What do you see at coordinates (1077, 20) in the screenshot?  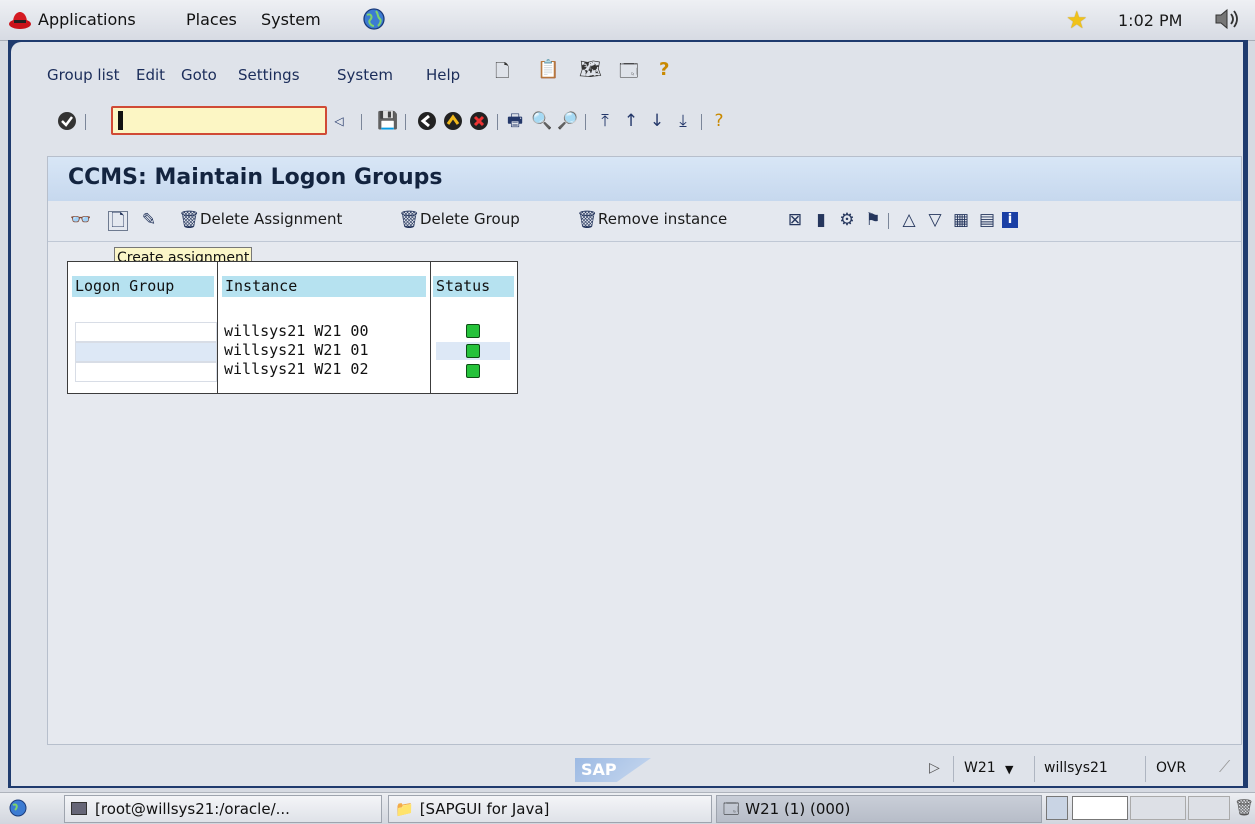 I see `update-star-icon: ★` at bounding box center [1077, 20].